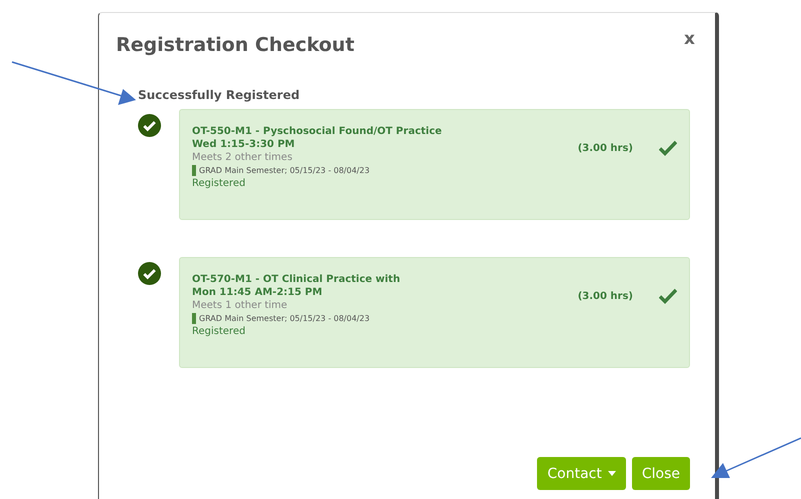  What do you see at coordinates (240, 305) in the screenshot?
I see `meetings-text: Meets 1 other time` at bounding box center [240, 305].